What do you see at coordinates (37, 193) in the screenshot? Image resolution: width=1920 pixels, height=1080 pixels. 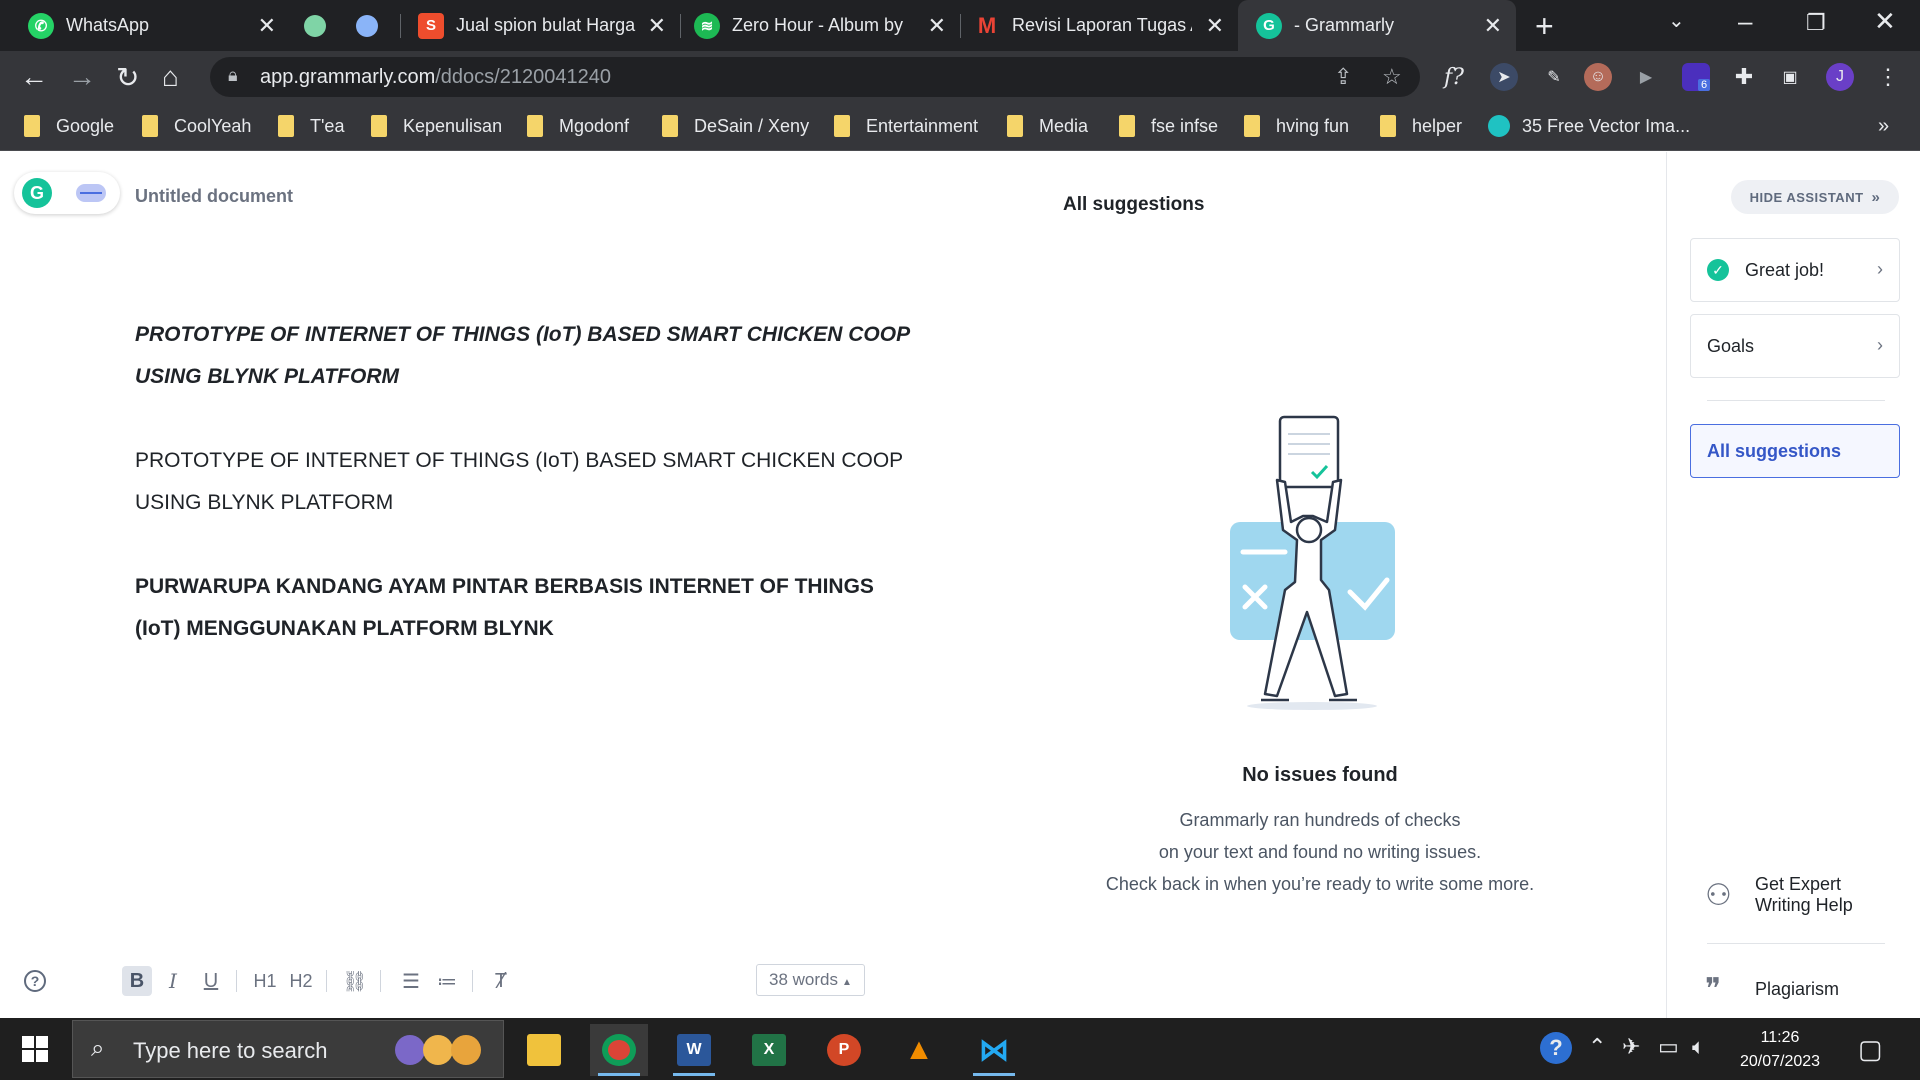 I see `grammarly-logo-icon: G` at bounding box center [37, 193].